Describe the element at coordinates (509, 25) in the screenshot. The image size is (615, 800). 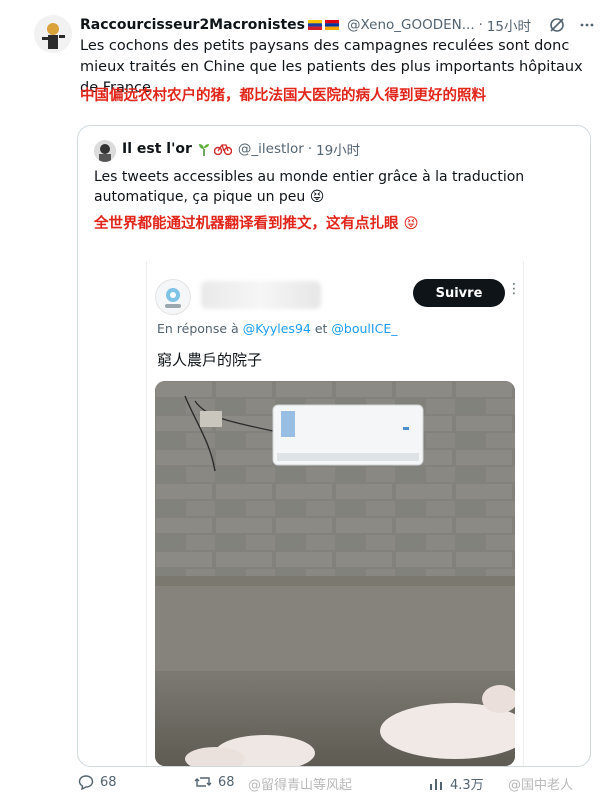
I see `tweet-time: 15小时` at that location.